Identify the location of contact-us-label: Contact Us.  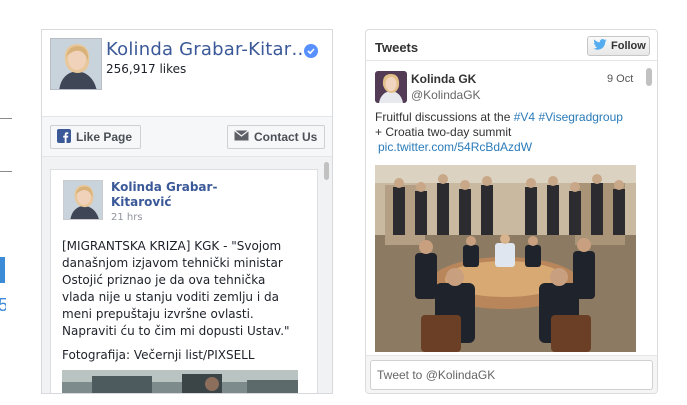
(286, 137).